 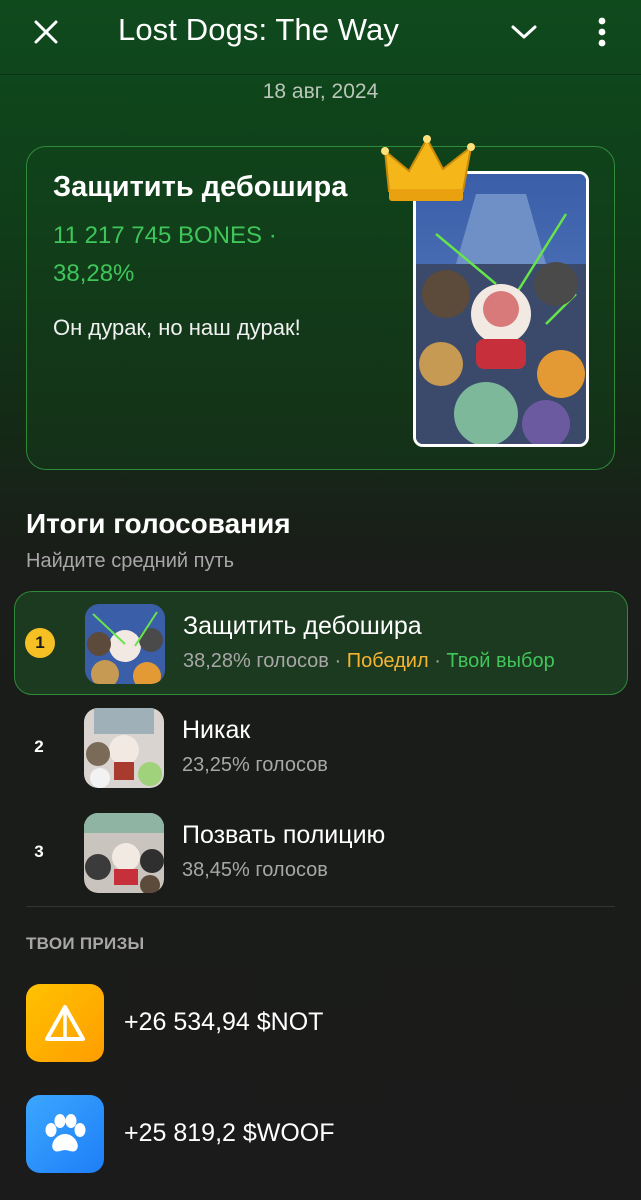 I want to click on prize-item-not: +26 534,94 $NOT, so click(x=320, y=1024).